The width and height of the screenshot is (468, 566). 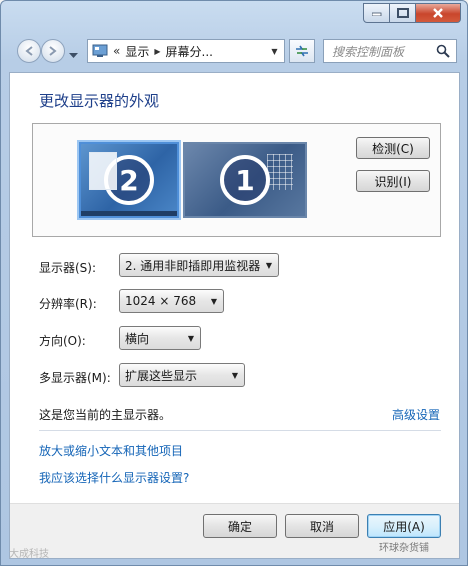 I want to click on refresh-button, so click(x=302, y=51).